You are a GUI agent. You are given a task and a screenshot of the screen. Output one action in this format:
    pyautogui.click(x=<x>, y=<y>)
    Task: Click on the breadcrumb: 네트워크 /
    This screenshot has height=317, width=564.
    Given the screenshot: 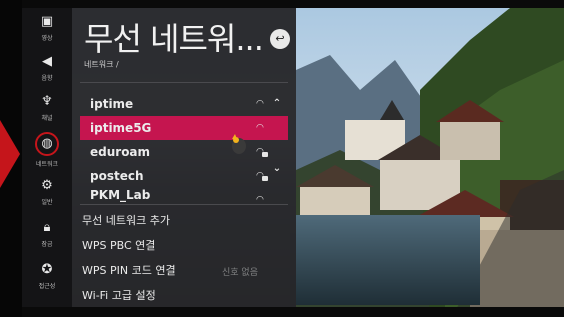 What is the action you would take?
    pyautogui.click(x=101, y=64)
    